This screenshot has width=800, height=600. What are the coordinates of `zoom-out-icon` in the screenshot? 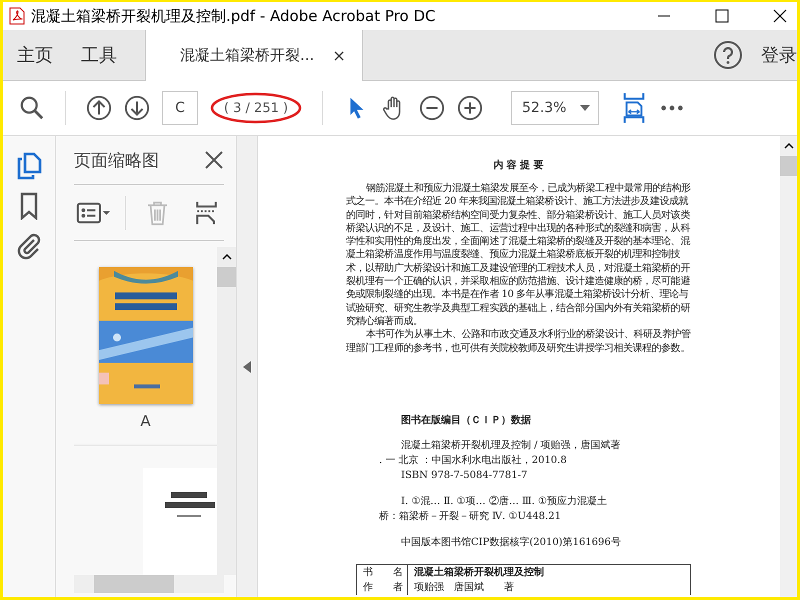 It's located at (432, 108).